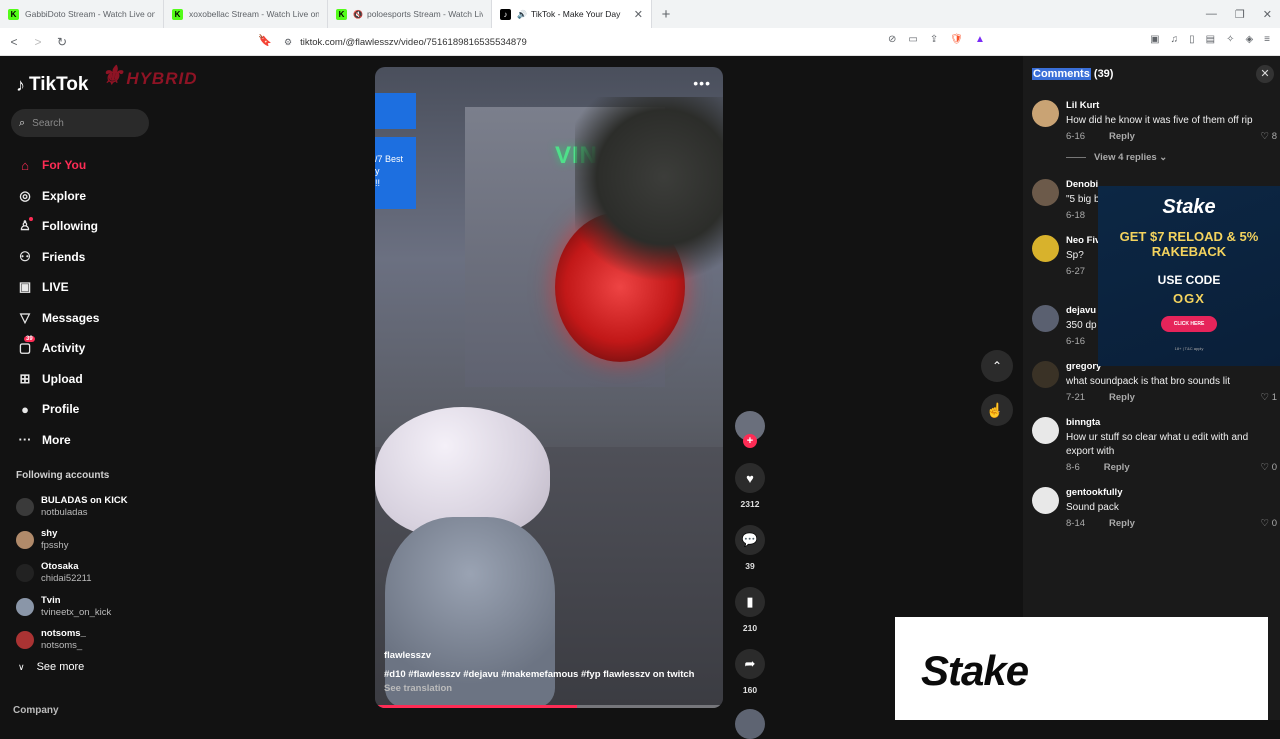  I want to click on menu-item-following: ♙ Following, so click(86, 226).